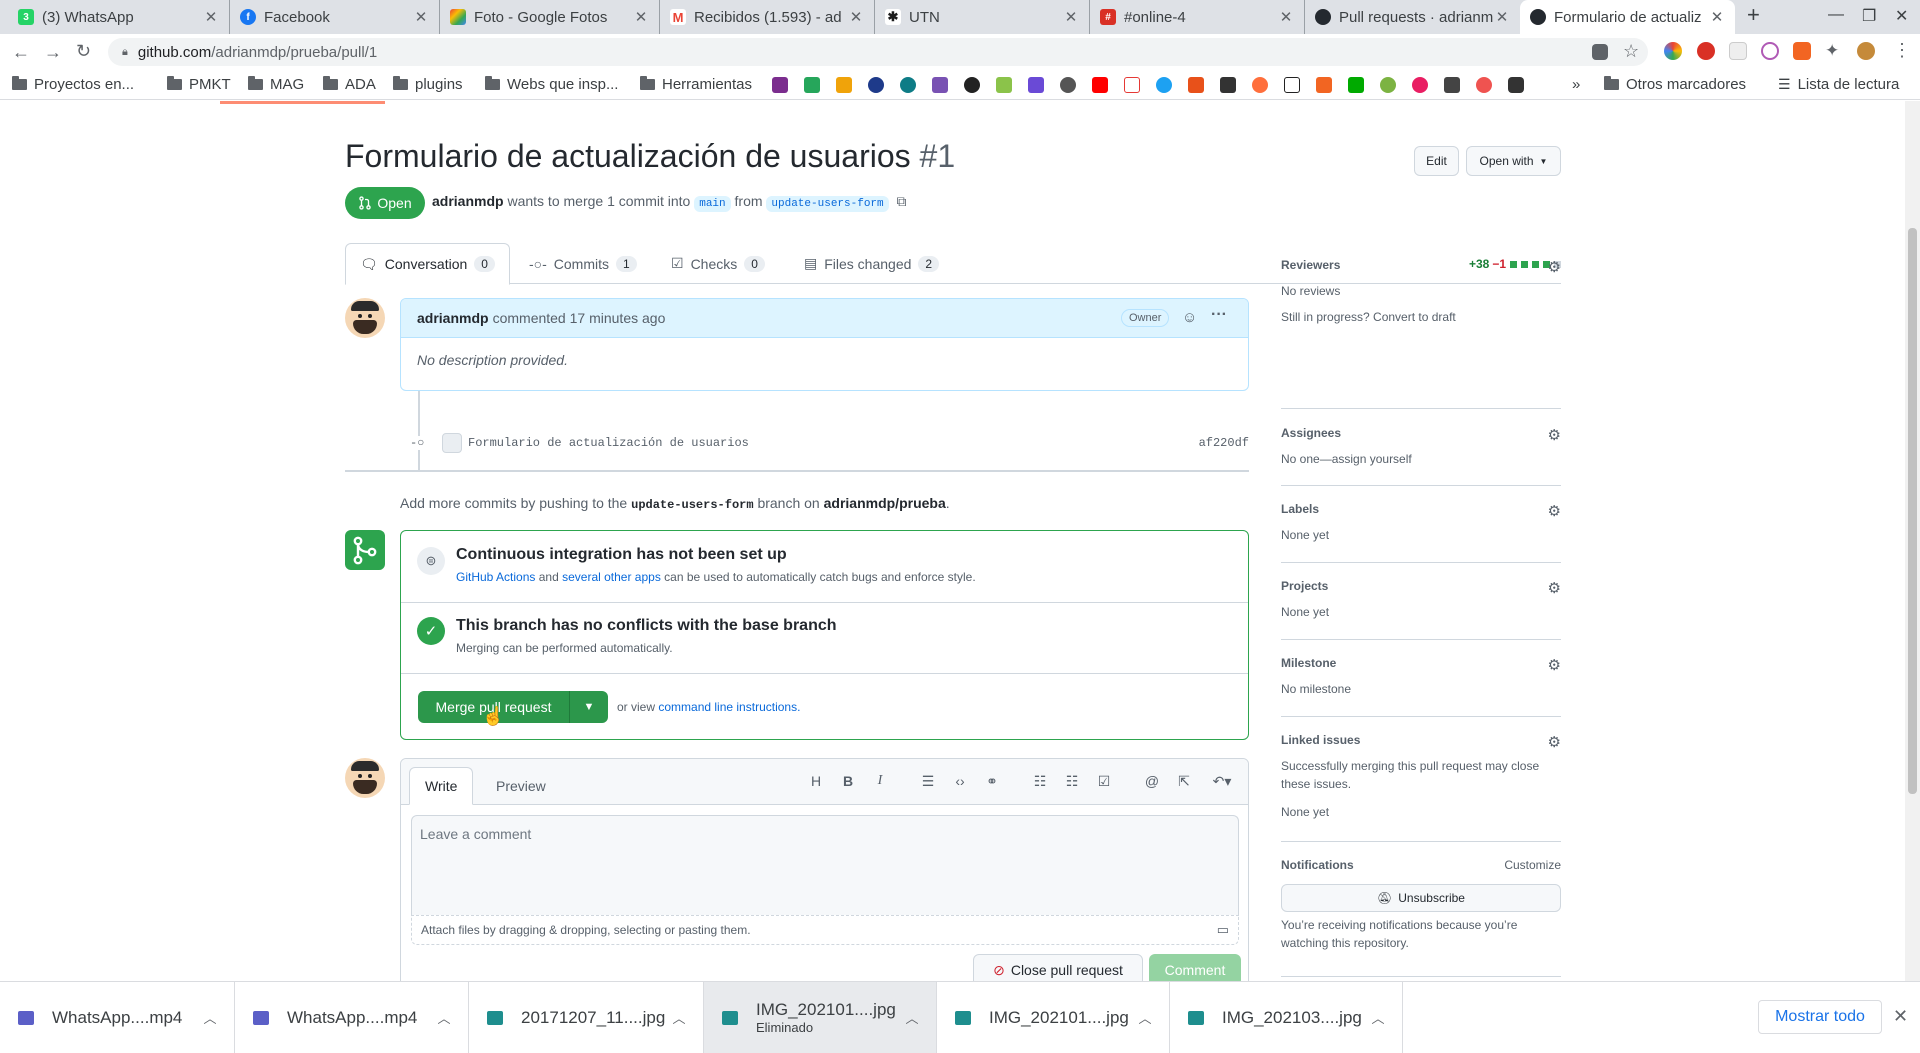 The height and width of the screenshot is (1053, 1920). Describe the element at coordinates (1197, 17) in the screenshot. I see `browser-tab-online-4: # #online-4 ✕` at that location.